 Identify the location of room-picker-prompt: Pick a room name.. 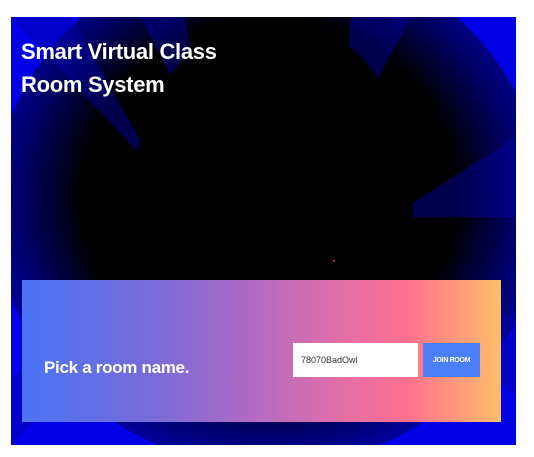
(117, 367).